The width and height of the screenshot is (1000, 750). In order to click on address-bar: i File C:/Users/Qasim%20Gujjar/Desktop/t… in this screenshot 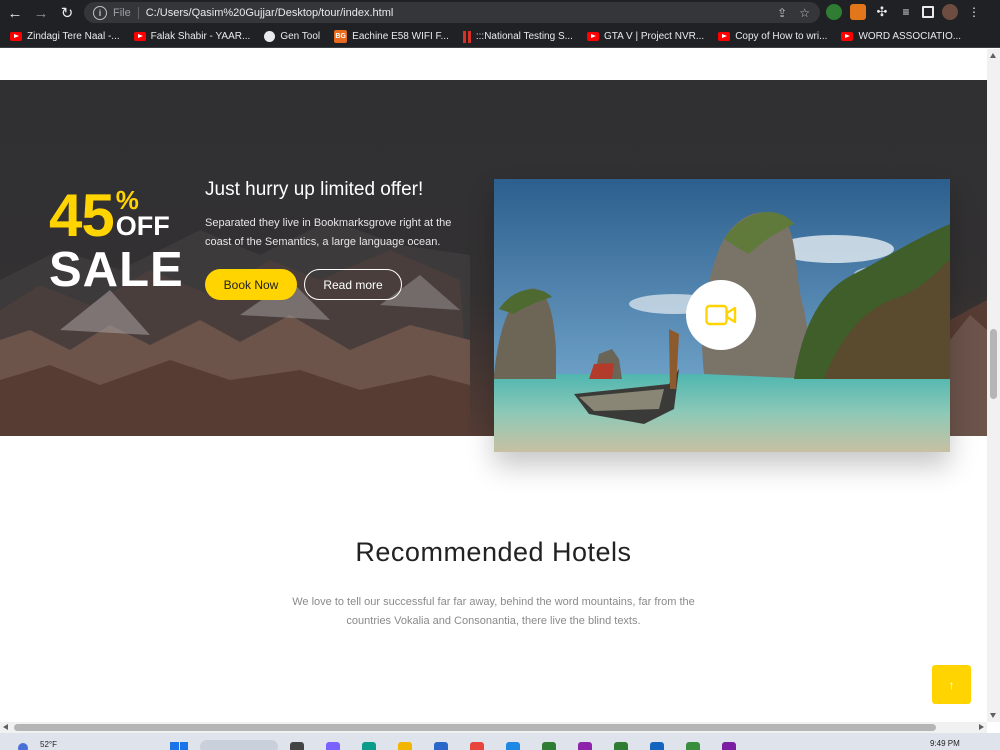, I will do `click(452, 12)`.